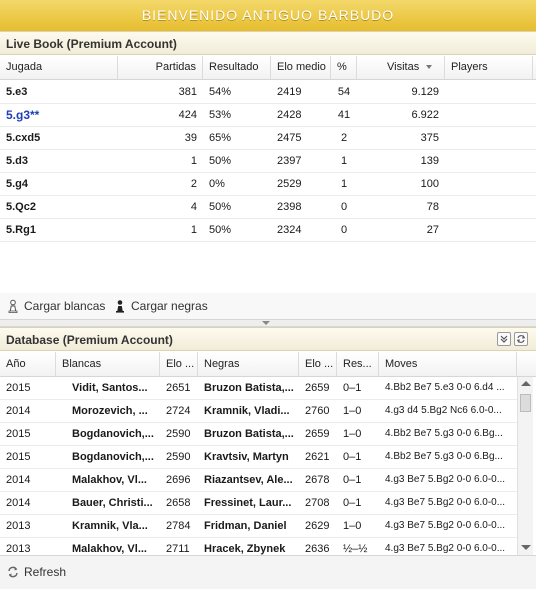  I want to click on database-scrollbar, so click(525, 466).